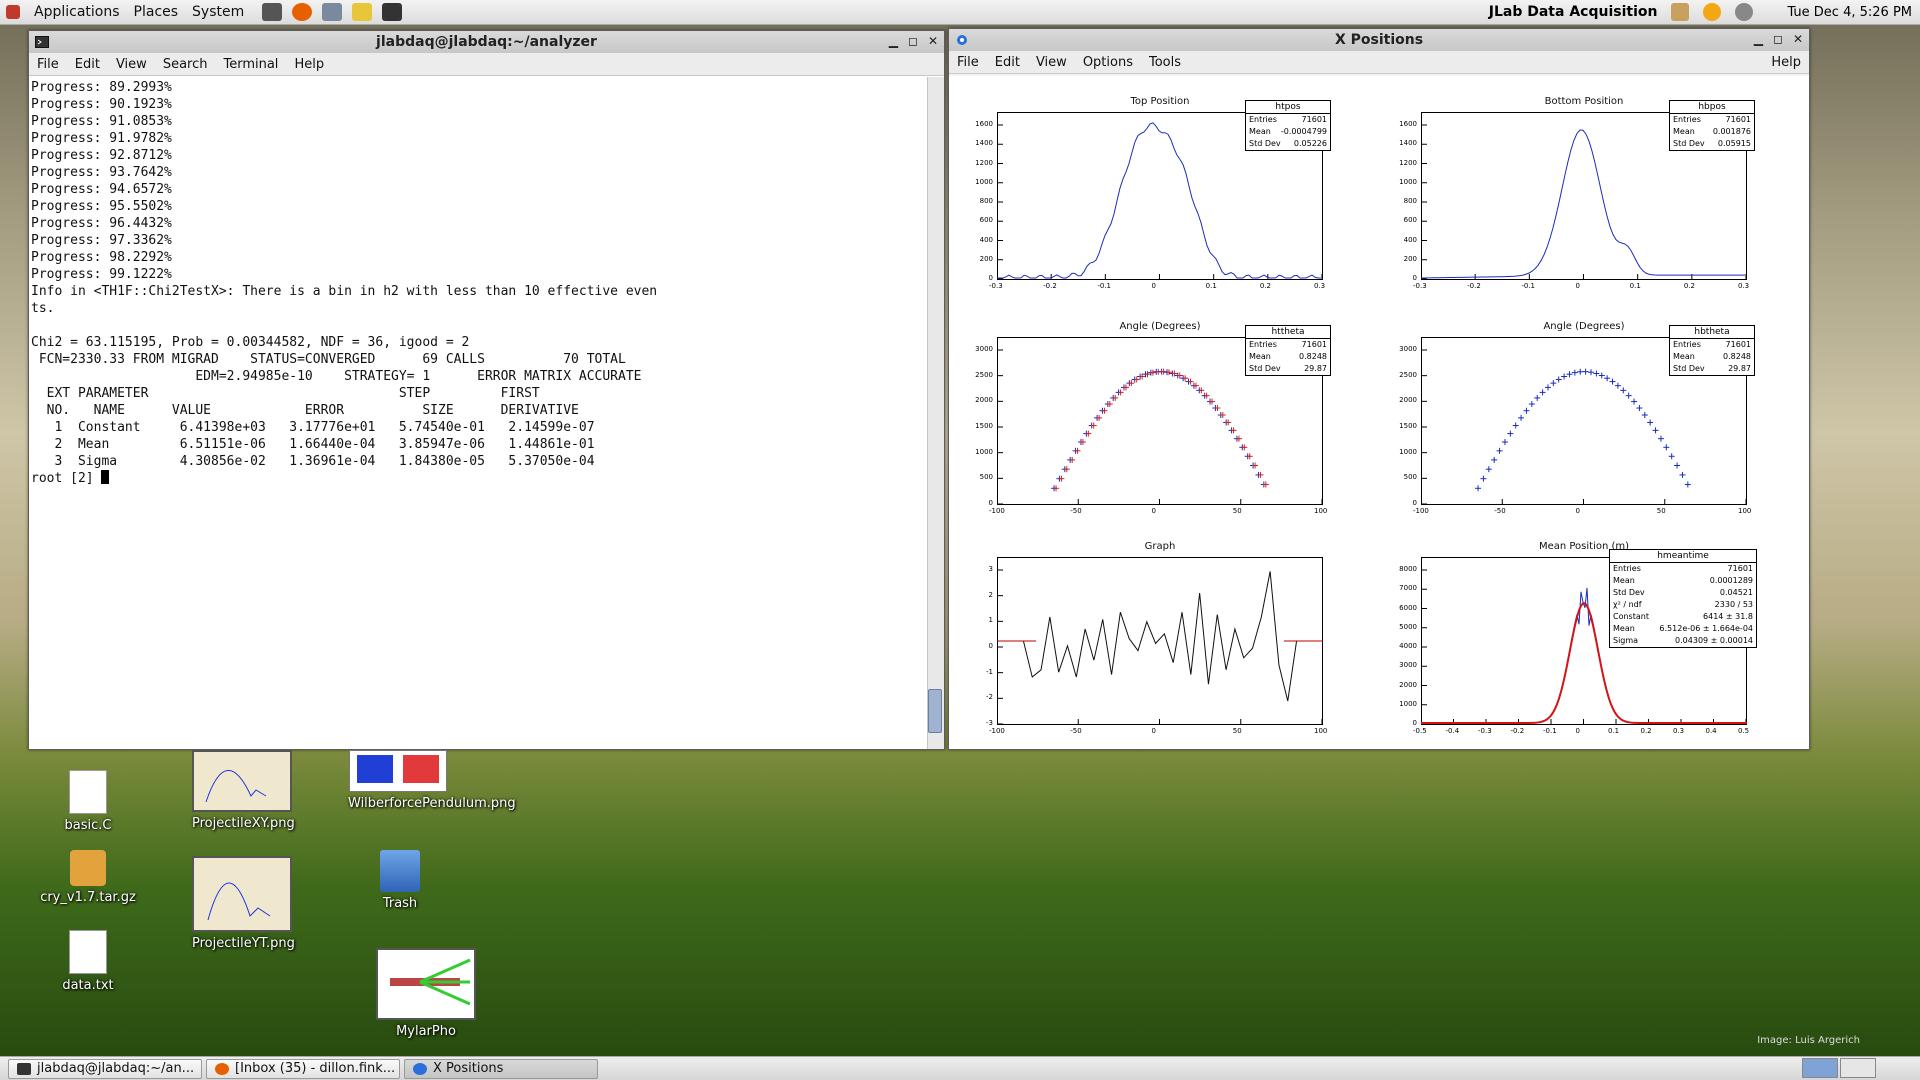 The width and height of the screenshot is (1920, 1080). Describe the element at coordinates (243, 790) in the screenshot. I see `desktop-icon-projectilexy: ProjectileXY.png` at that location.